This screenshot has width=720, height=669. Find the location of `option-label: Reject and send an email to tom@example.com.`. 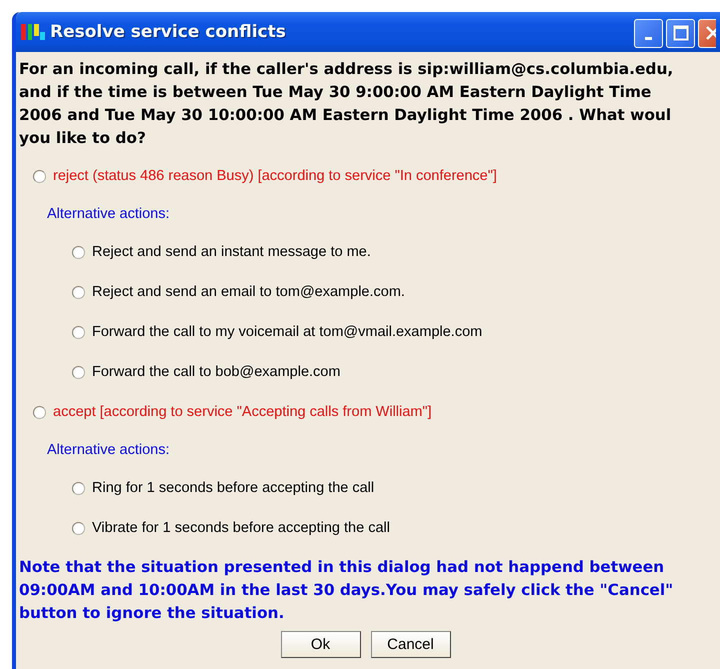

option-label: Reject and send an email to tom@example.com. is located at coordinates (248, 292).